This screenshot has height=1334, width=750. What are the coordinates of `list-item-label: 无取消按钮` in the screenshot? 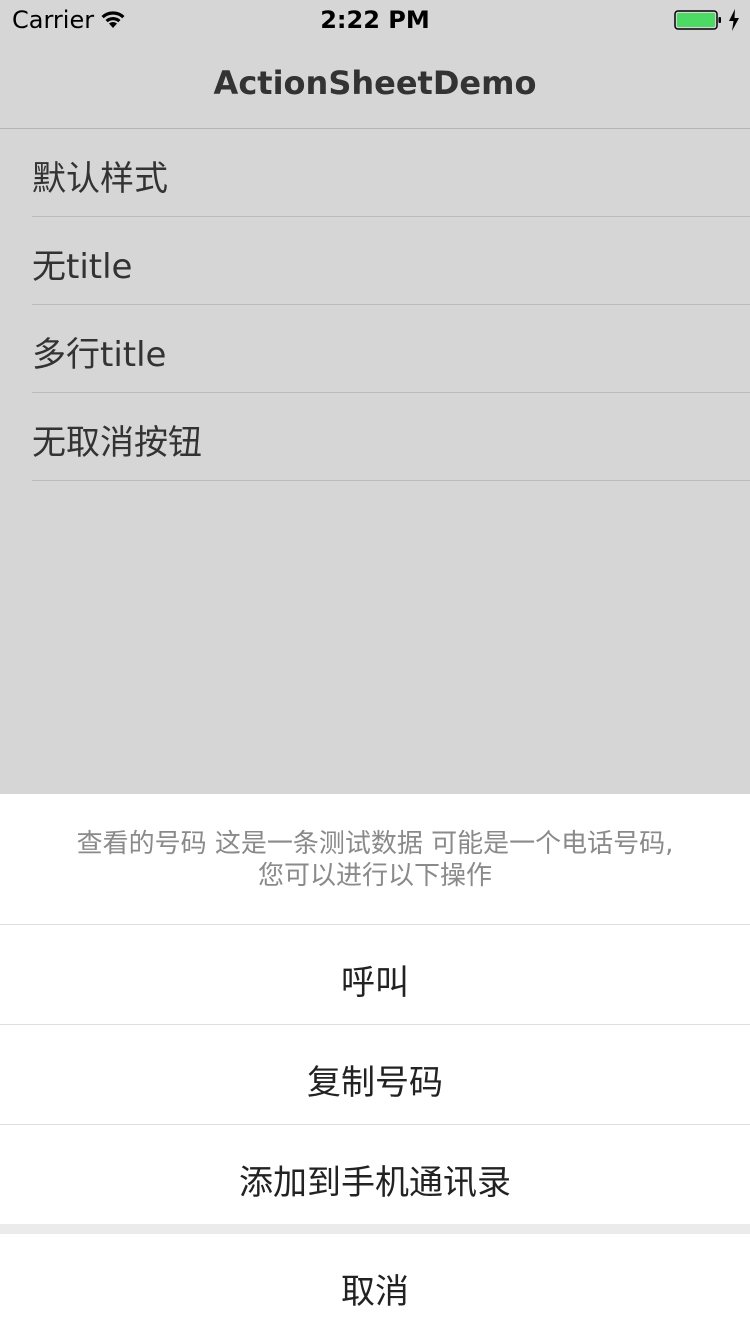 It's located at (117, 443).